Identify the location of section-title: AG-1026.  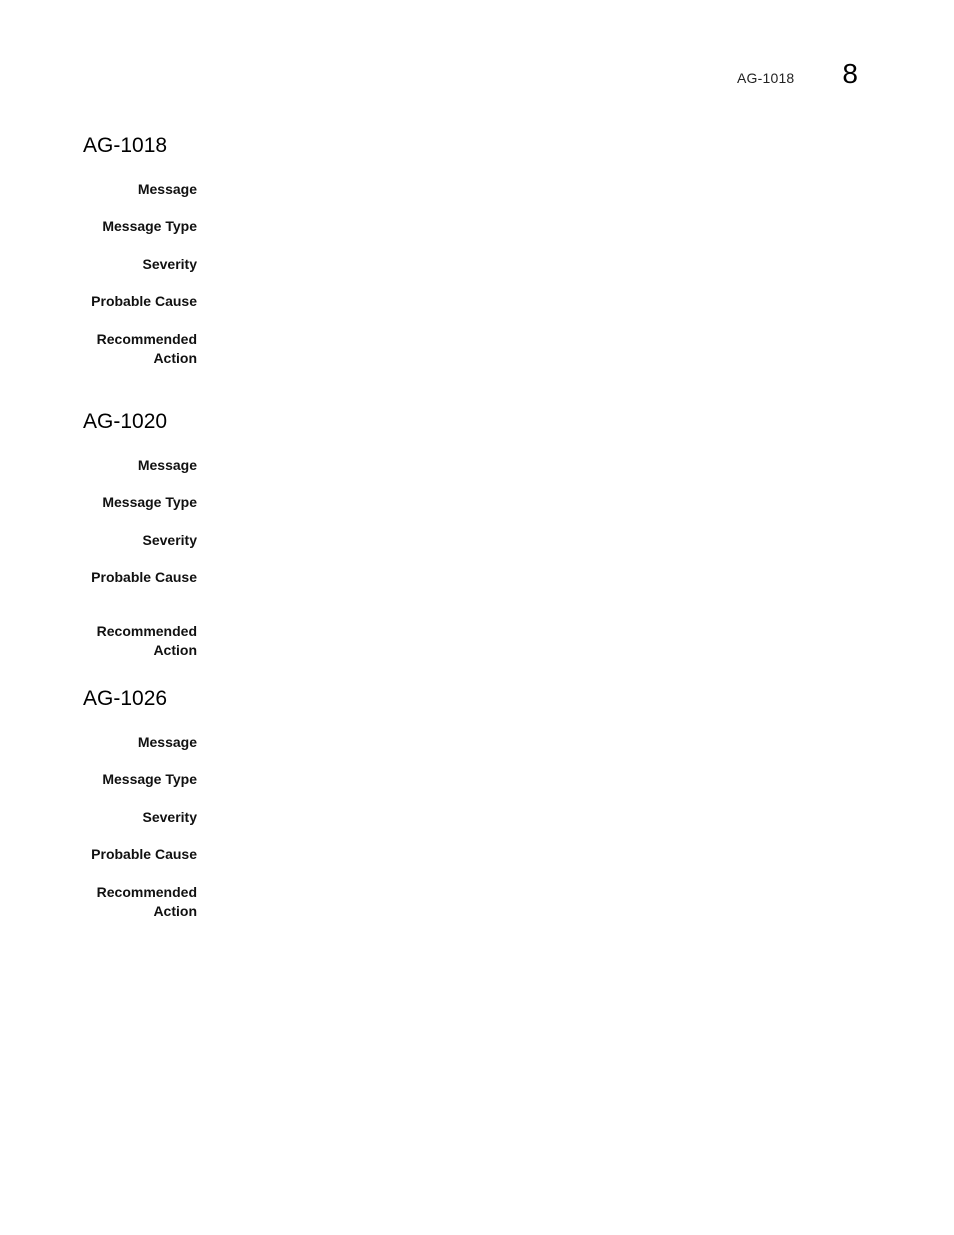
(125, 698).